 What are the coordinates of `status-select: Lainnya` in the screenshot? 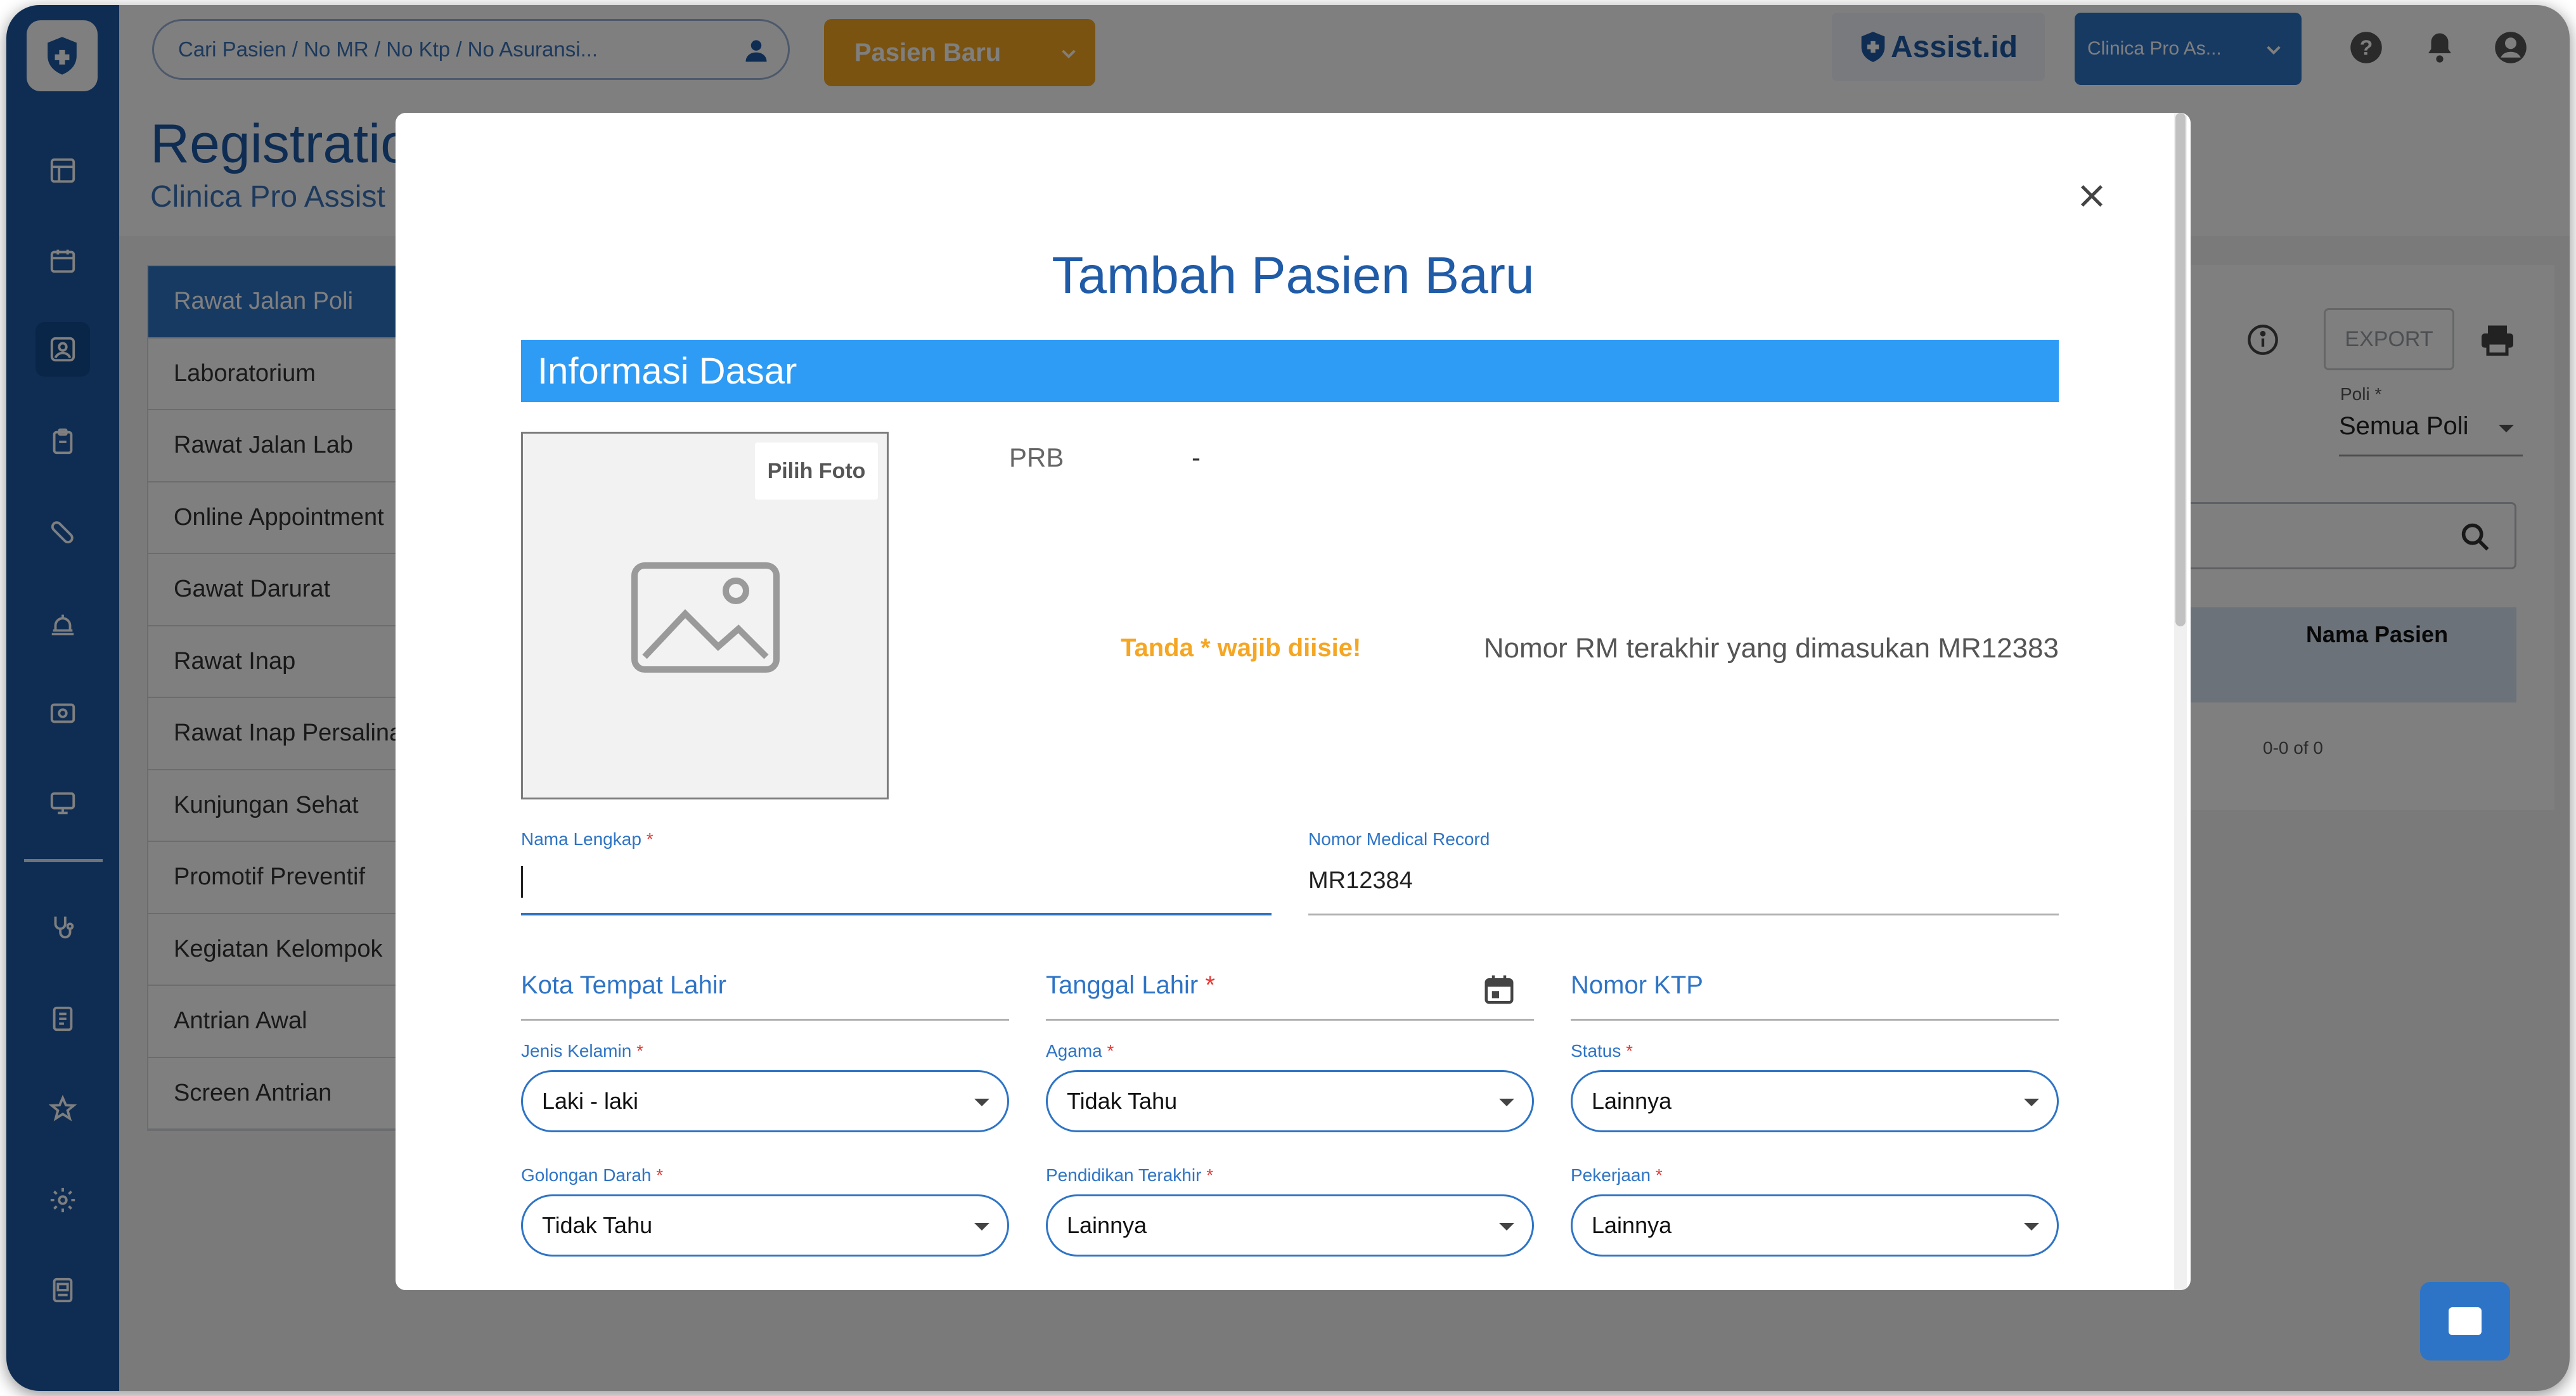 It's located at (1815, 1101).